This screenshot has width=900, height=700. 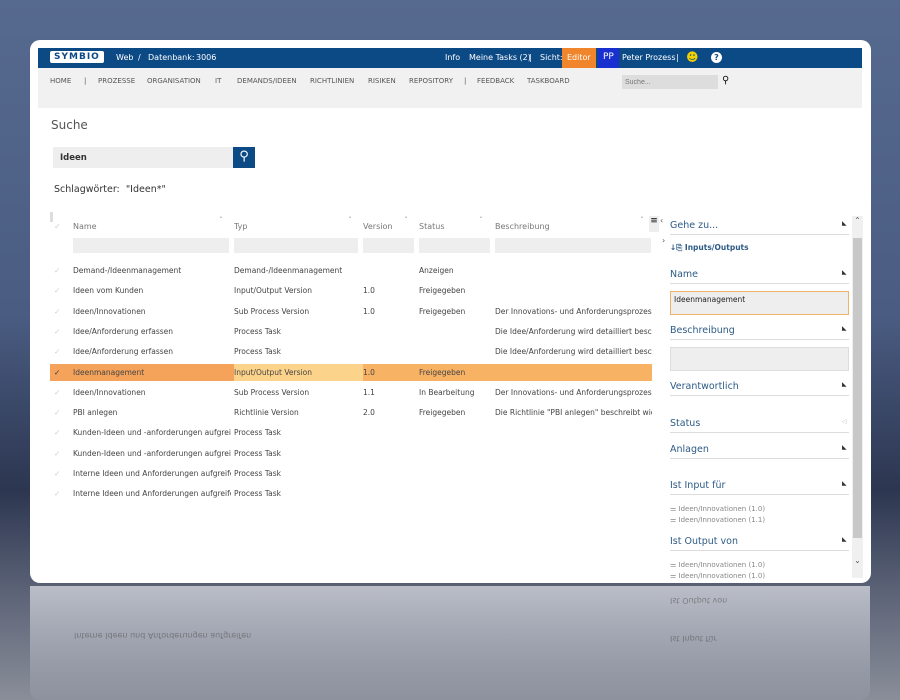 What do you see at coordinates (174, 81) in the screenshot?
I see `nav-organisation: ORGANISATION` at bounding box center [174, 81].